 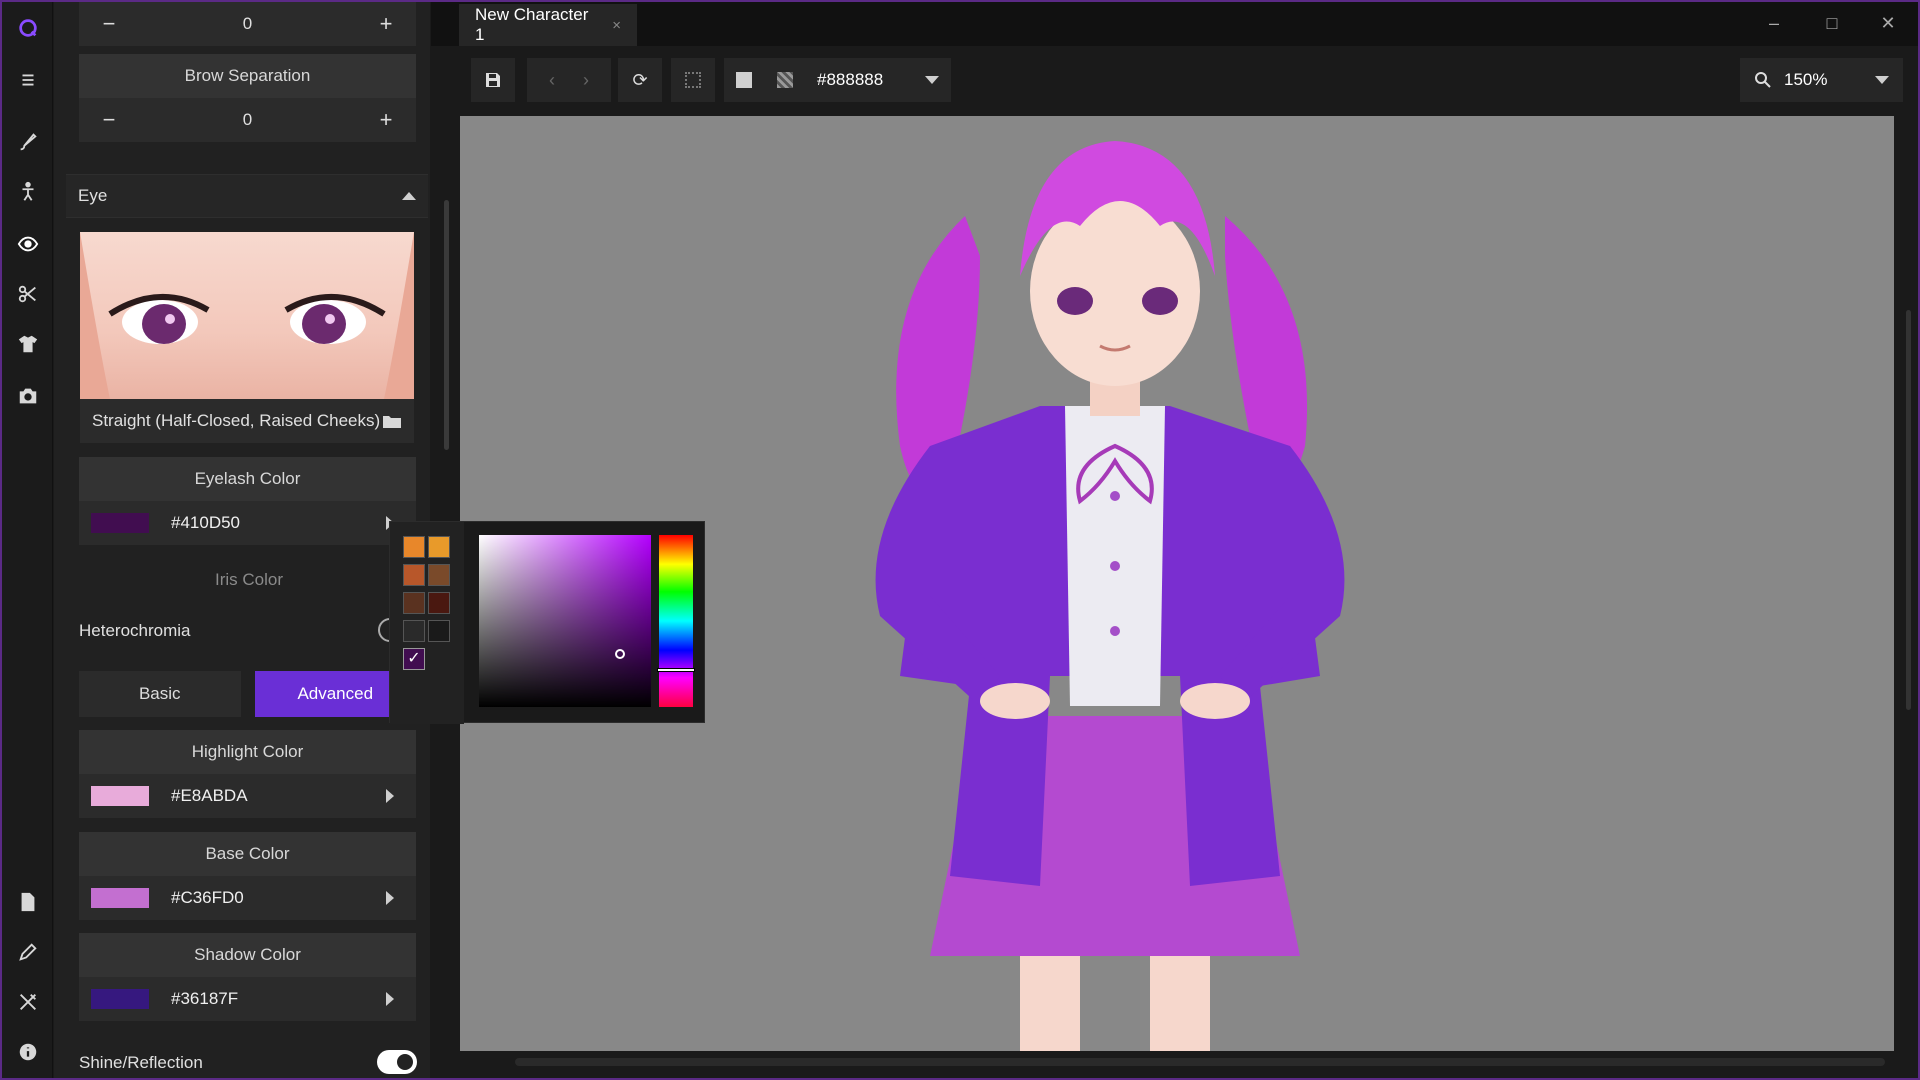 What do you see at coordinates (27, 28) in the screenshot?
I see `app-logo-icon` at bounding box center [27, 28].